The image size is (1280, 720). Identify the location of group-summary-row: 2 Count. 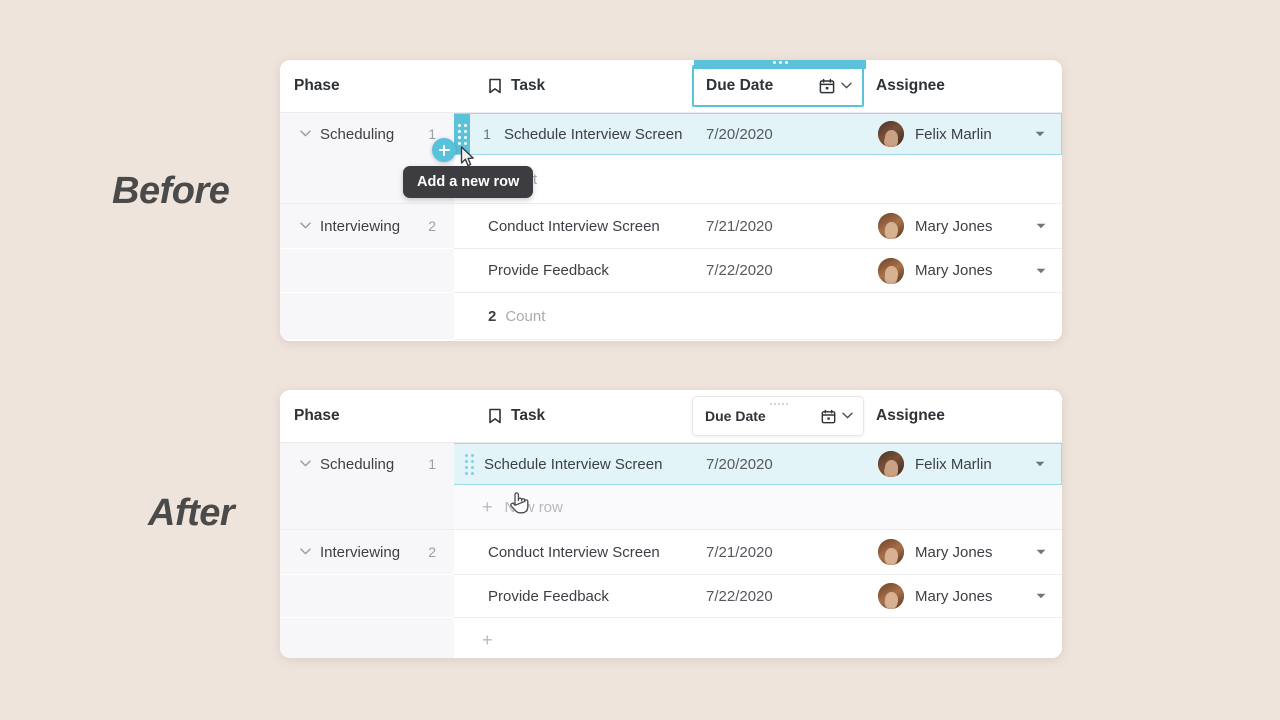
(671, 316).